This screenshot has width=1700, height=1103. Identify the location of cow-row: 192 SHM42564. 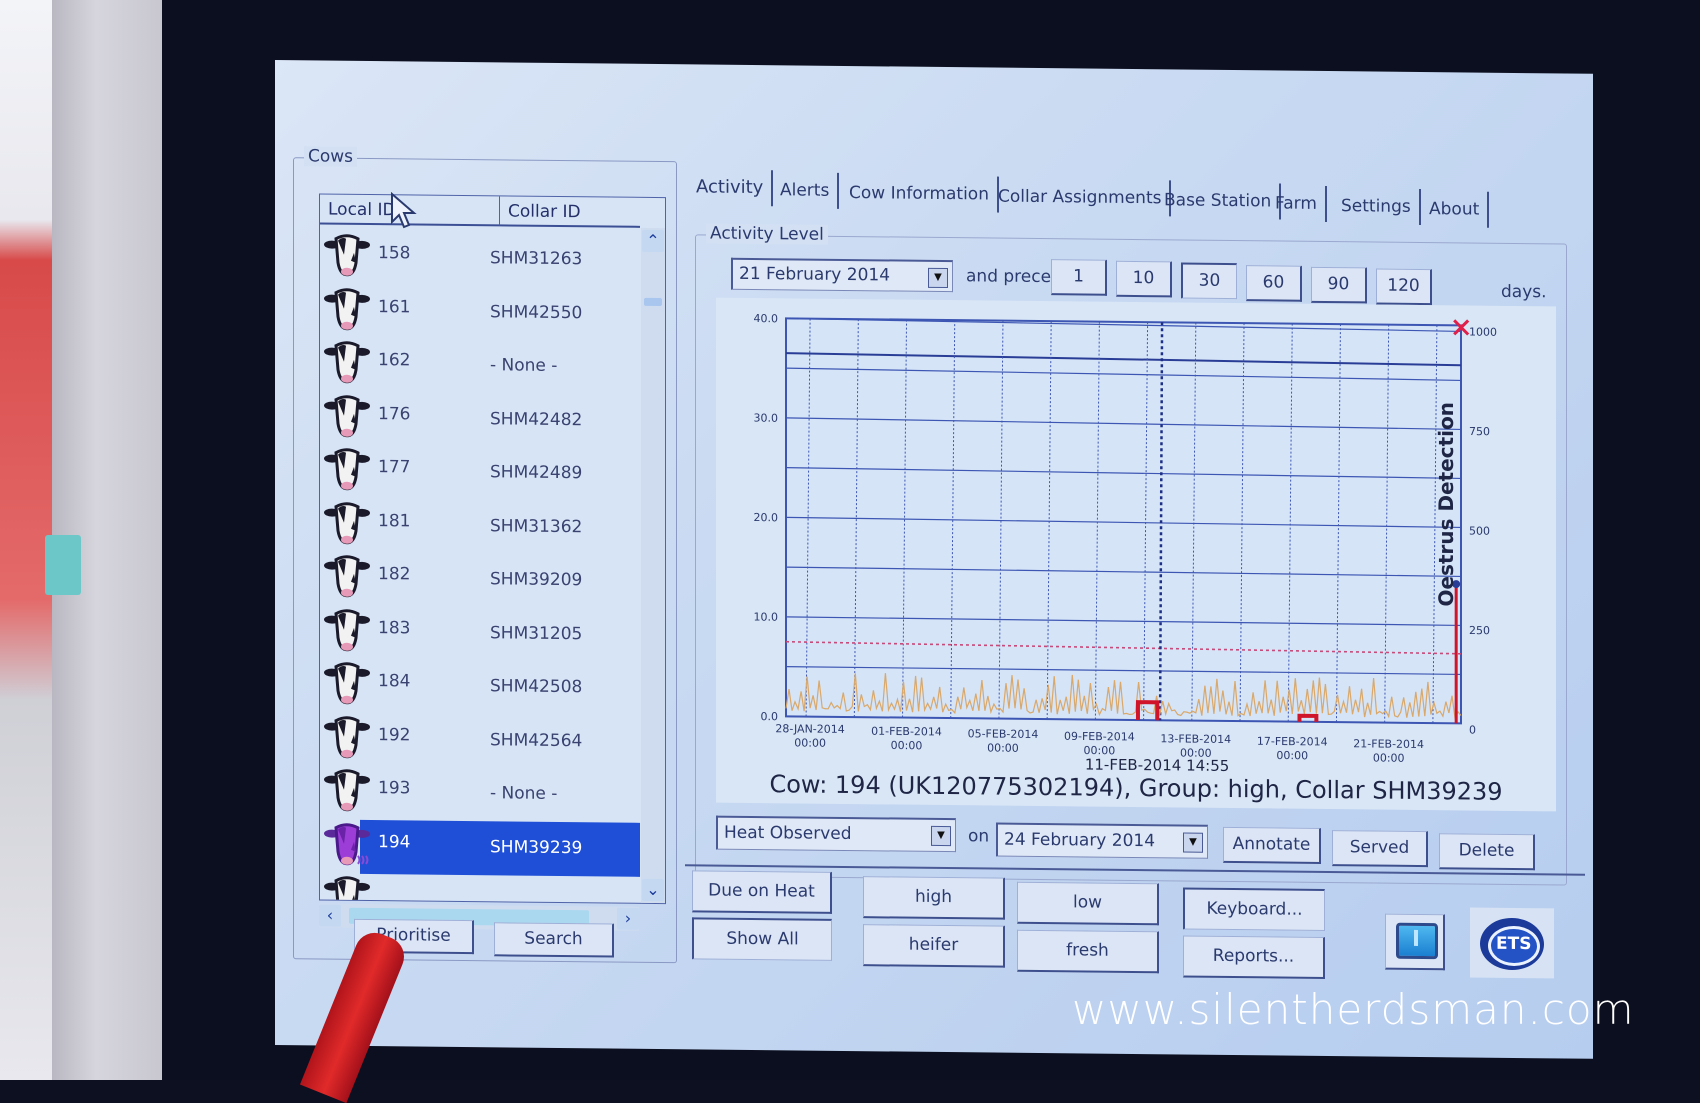
(480, 736).